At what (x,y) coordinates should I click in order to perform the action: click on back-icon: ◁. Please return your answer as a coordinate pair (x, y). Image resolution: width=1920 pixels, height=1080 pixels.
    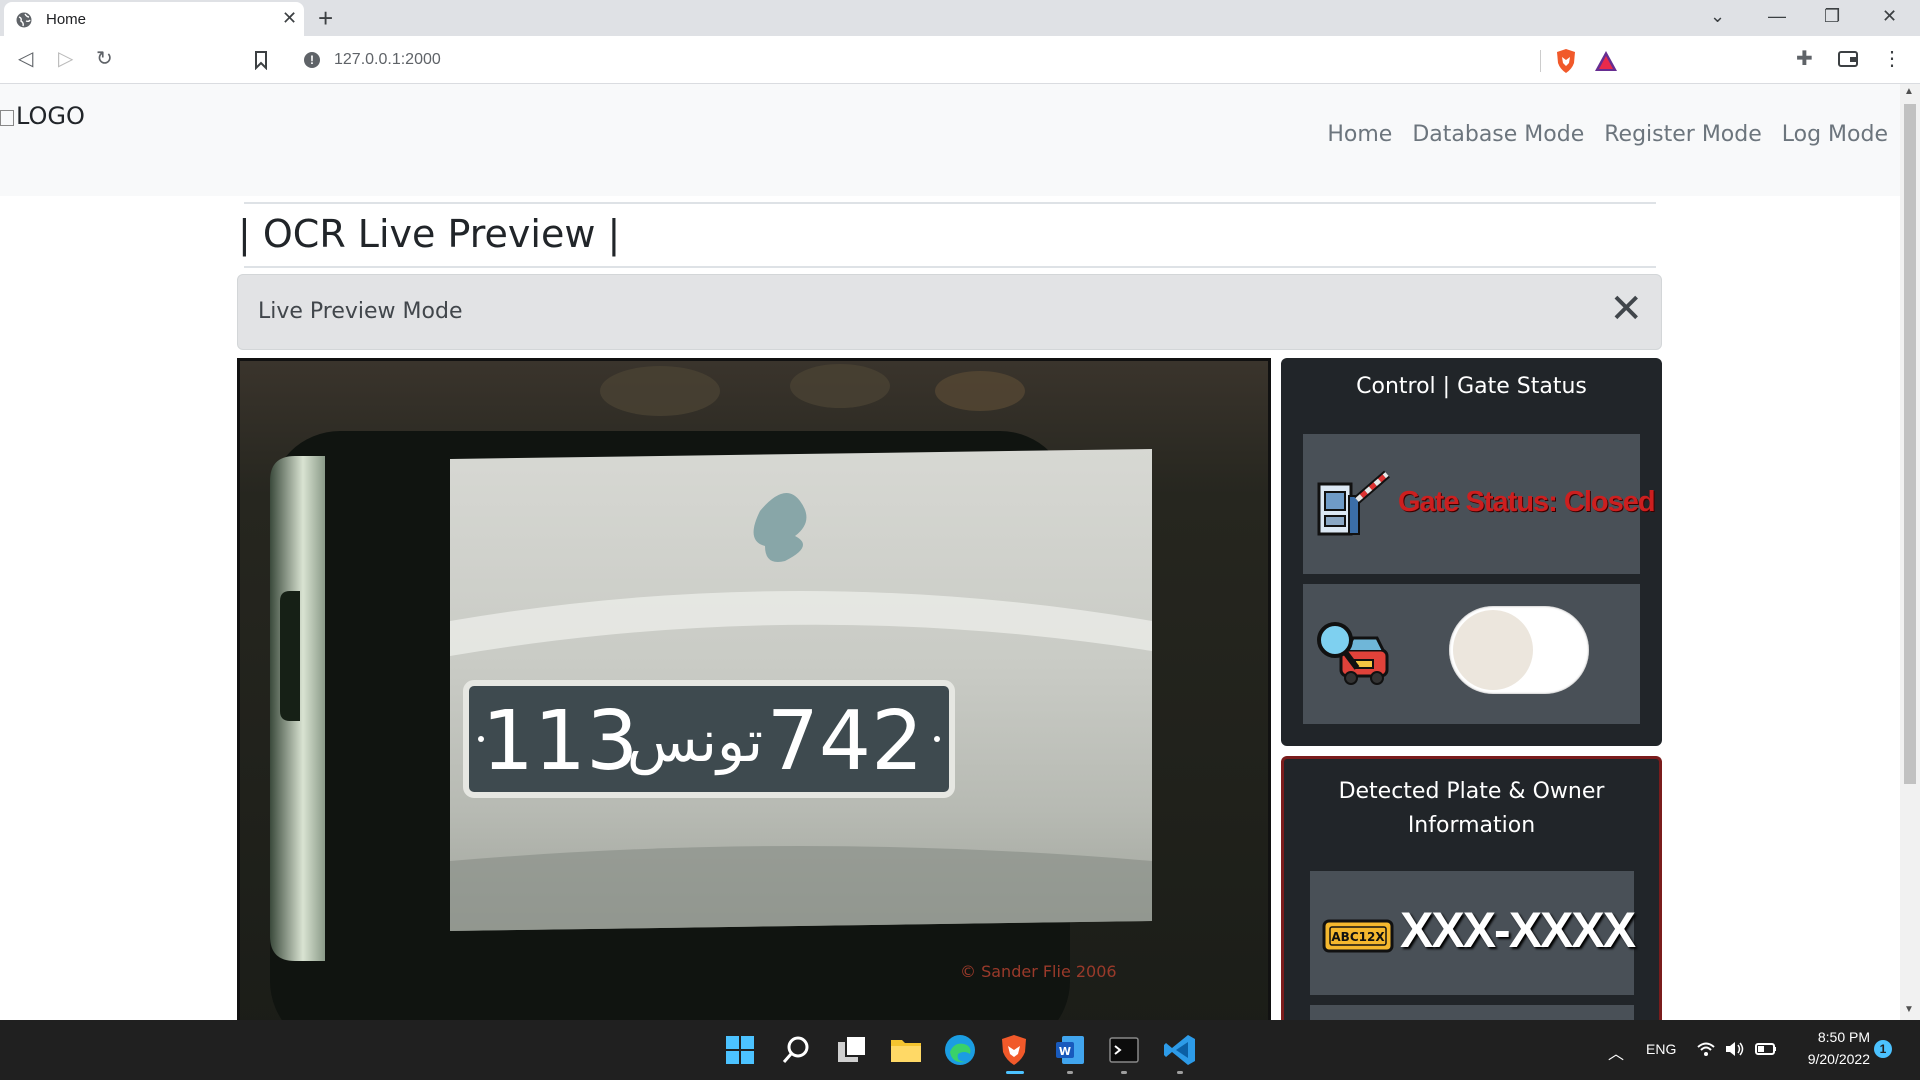
    Looking at the image, I should click on (25, 58).